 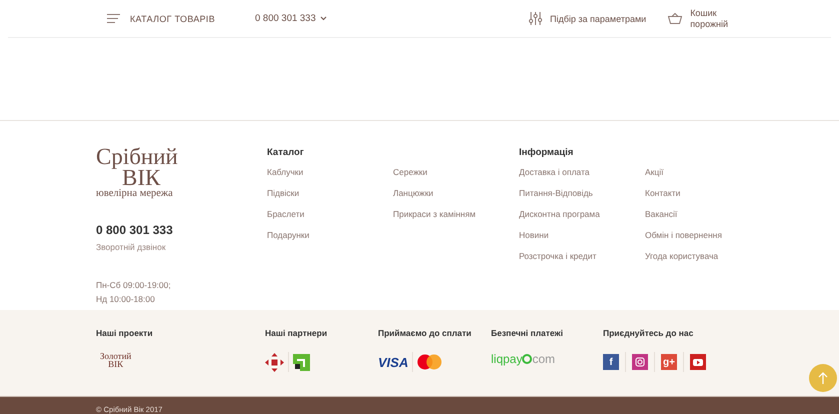 What do you see at coordinates (425, 333) in the screenshot?
I see `section-heading: Приймаємо до сплати` at bounding box center [425, 333].